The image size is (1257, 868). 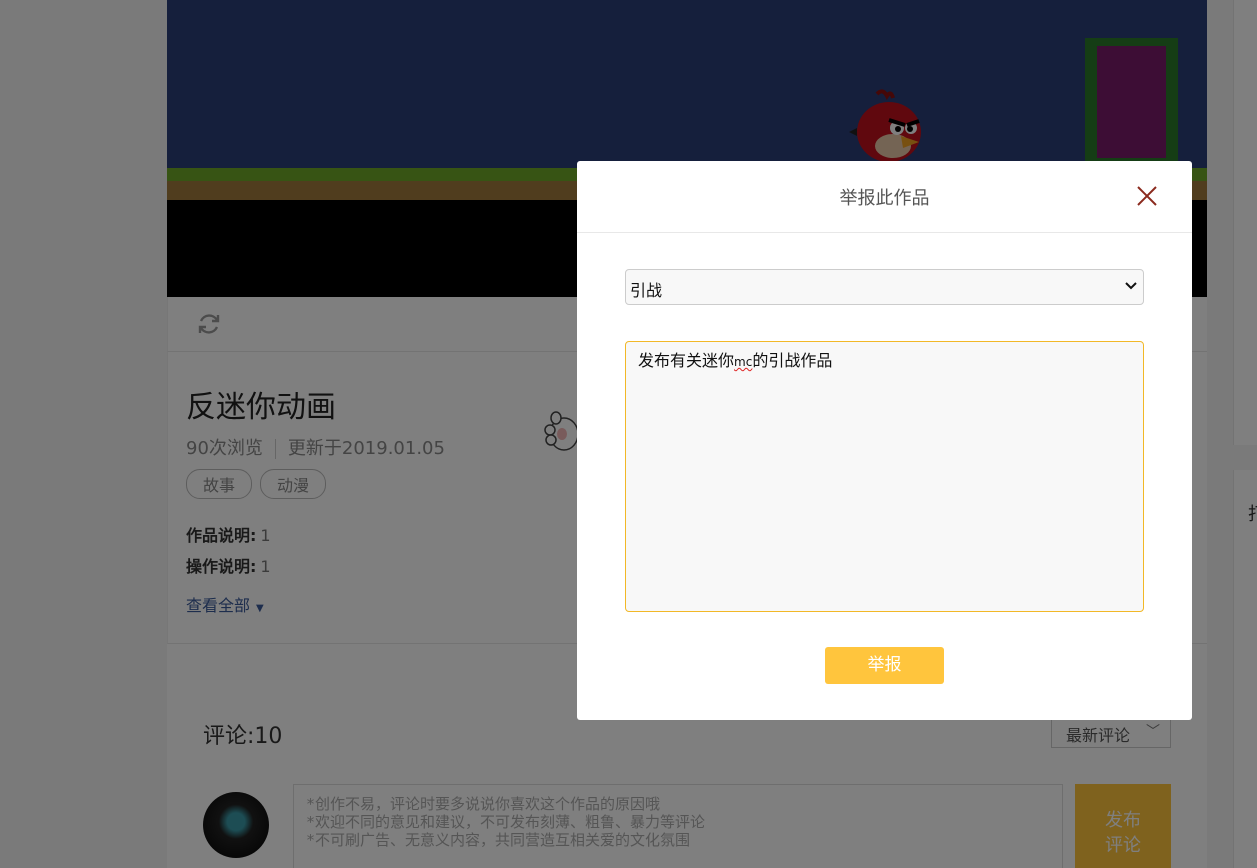 I want to click on report-reason-textarea: 发布有关迷你mc的引战作品, so click(x=884, y=476).